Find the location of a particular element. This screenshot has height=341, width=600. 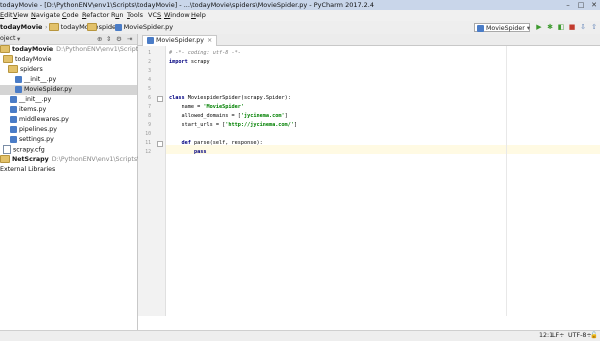

tree-item: middlewares.py is located at coordinates (68, 120).